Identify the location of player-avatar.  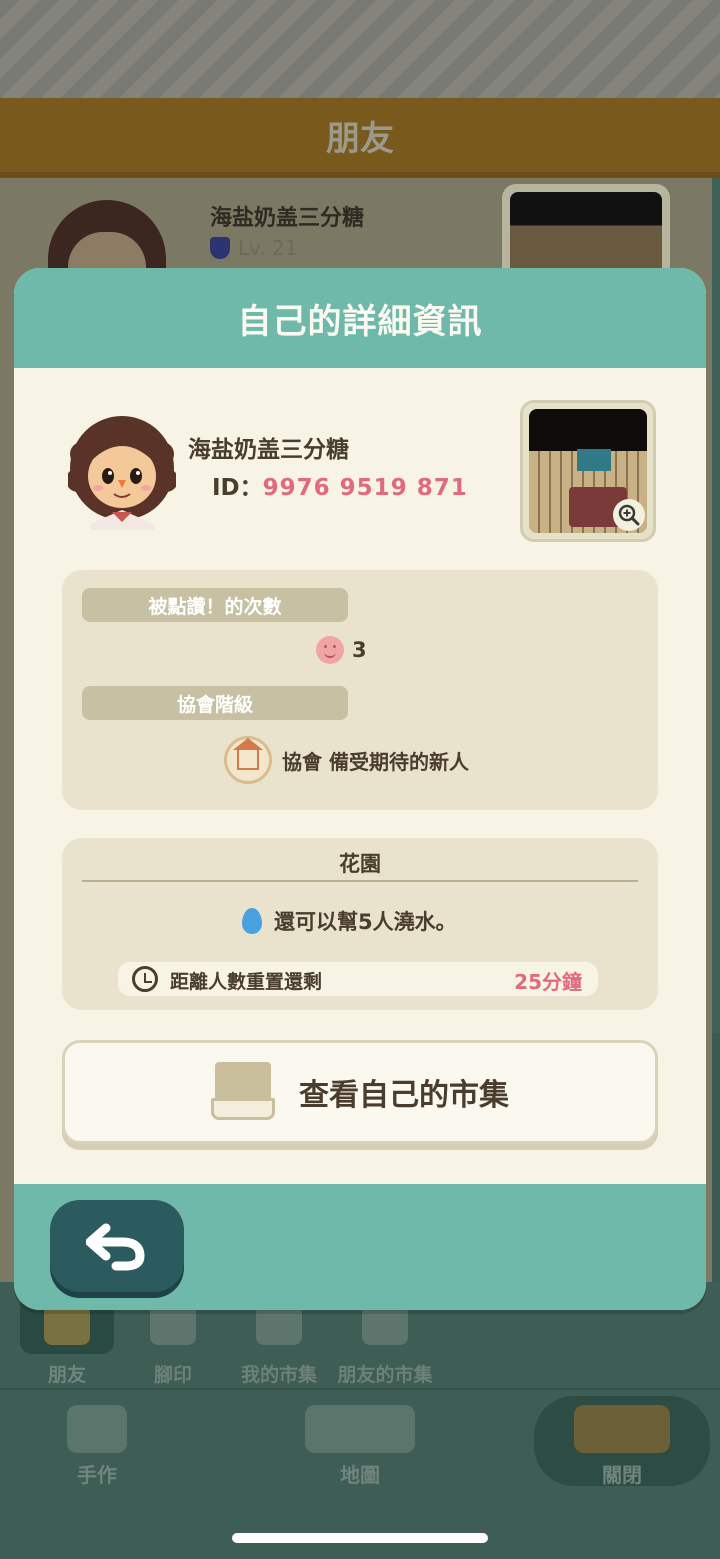
(122, 473).